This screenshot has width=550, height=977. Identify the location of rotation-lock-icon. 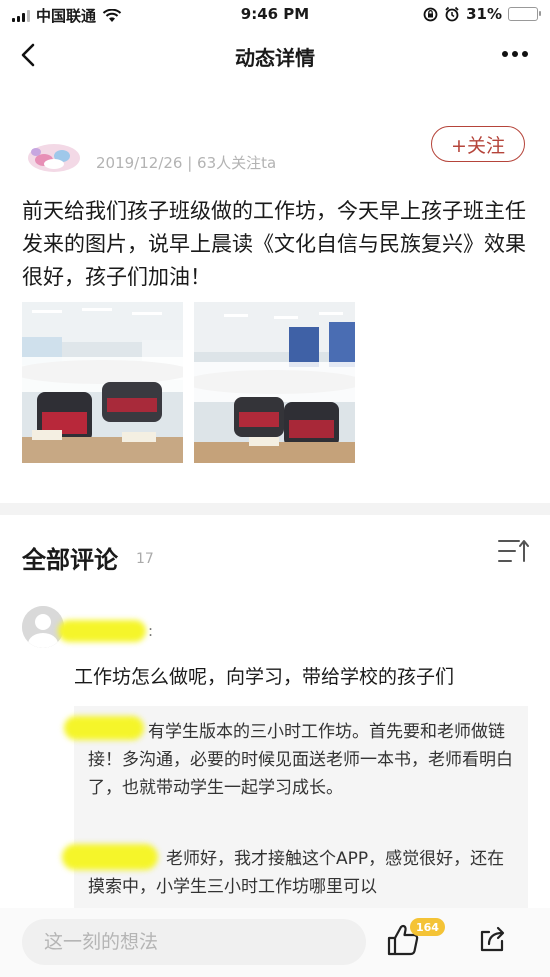
(430, 14).